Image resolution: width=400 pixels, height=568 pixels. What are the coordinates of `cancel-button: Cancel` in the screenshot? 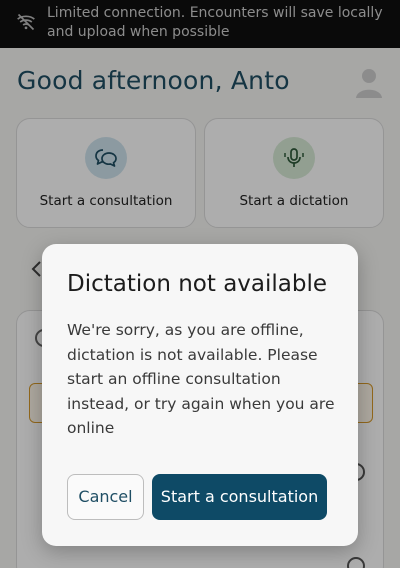 It's located at (105, 497).